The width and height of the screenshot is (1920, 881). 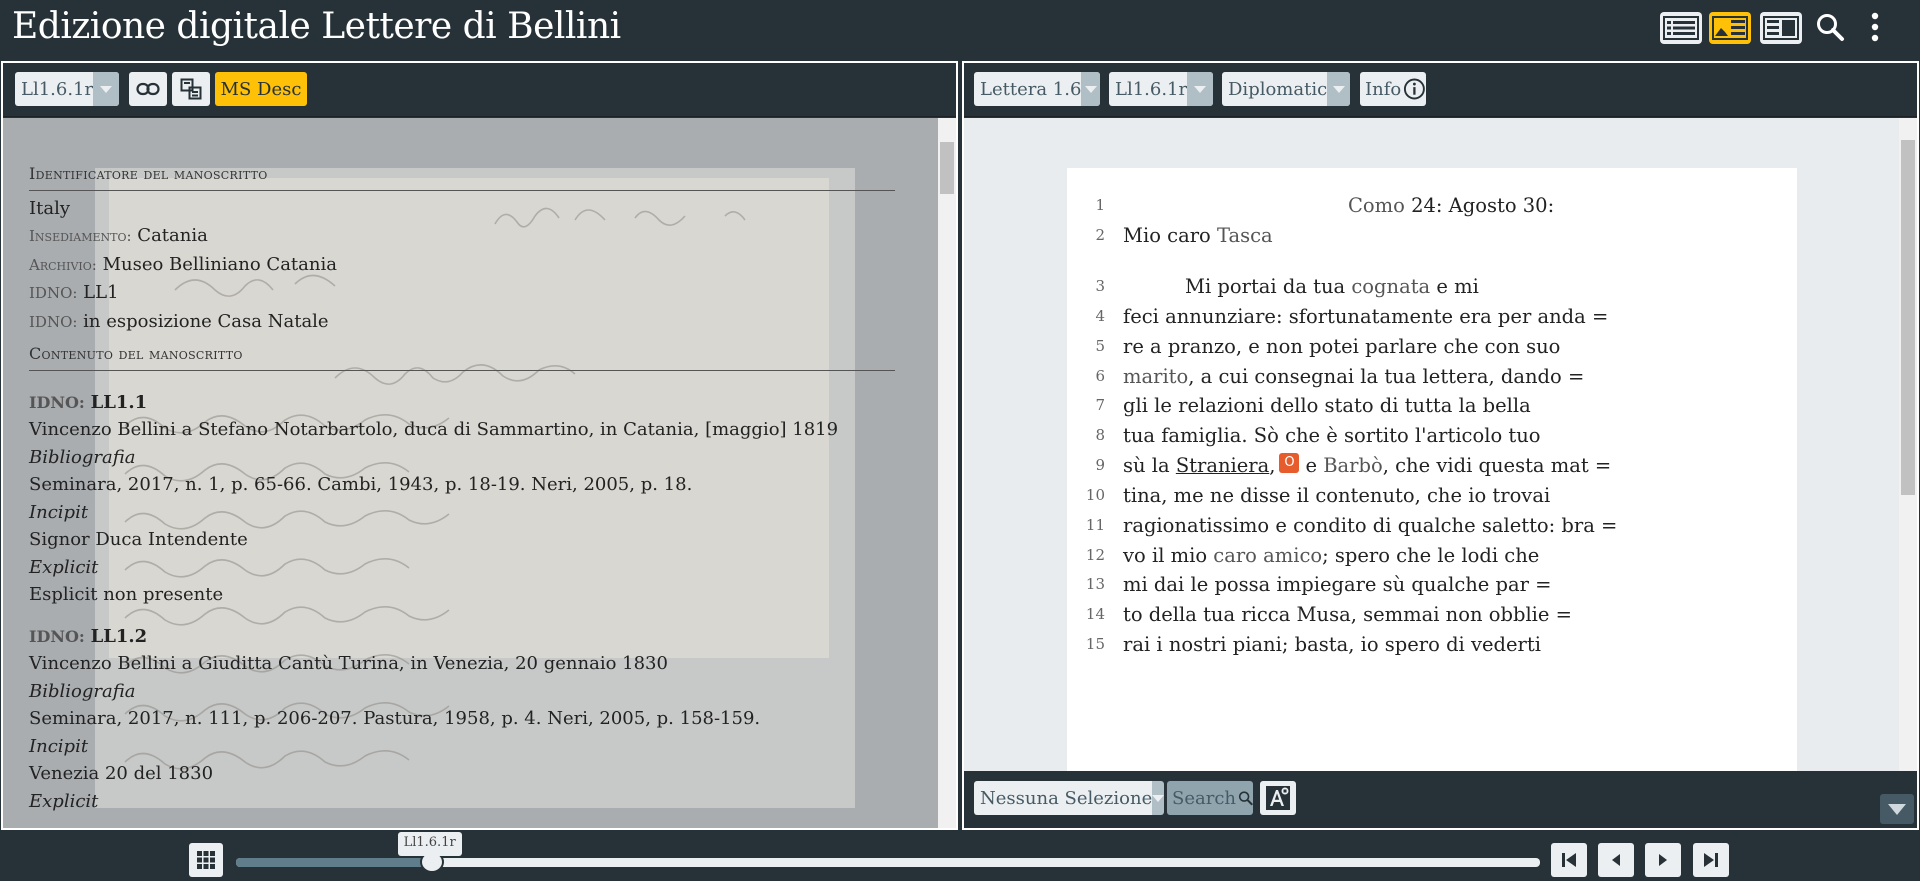 I want to click on text-scrollbar, so click(x=1908, y=444).